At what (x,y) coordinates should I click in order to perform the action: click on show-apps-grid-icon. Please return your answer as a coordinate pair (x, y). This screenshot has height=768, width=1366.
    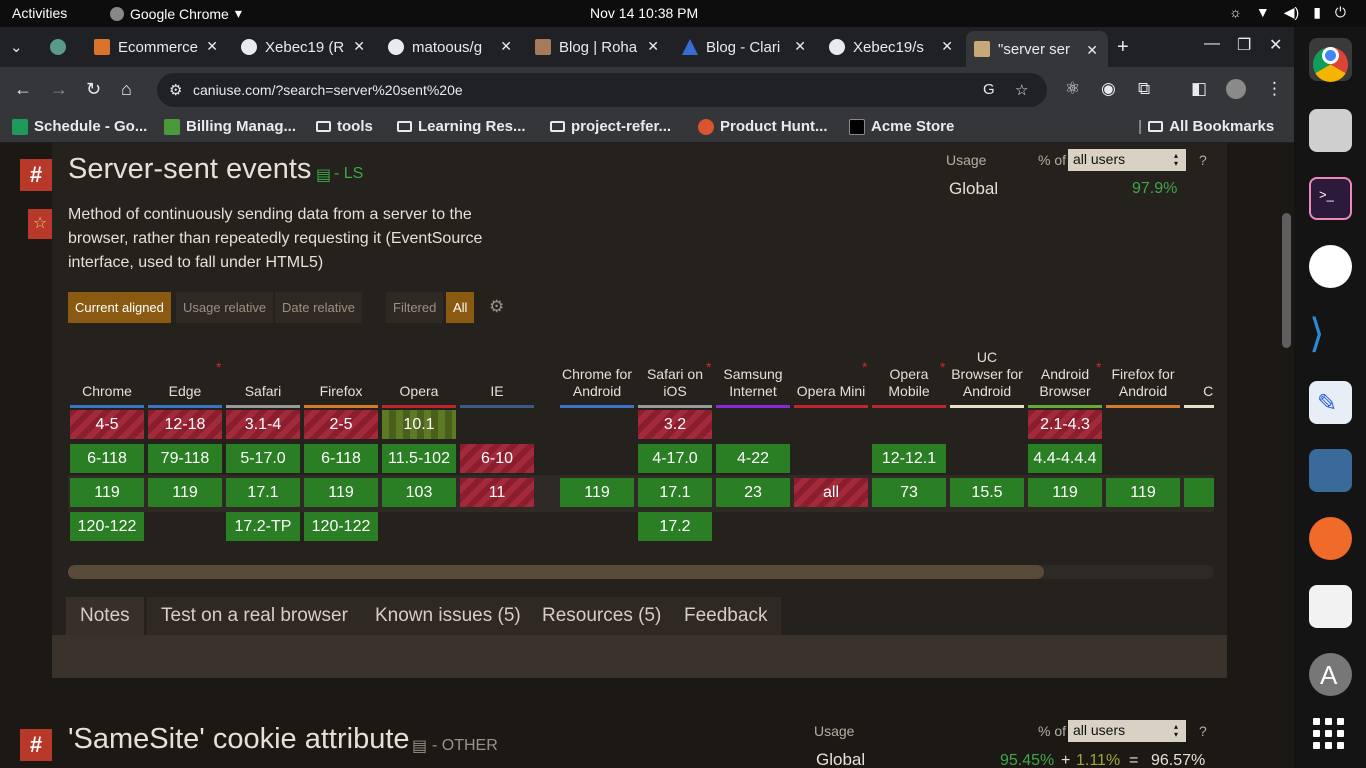
    Looking at the image, I should click on (1329, 734).